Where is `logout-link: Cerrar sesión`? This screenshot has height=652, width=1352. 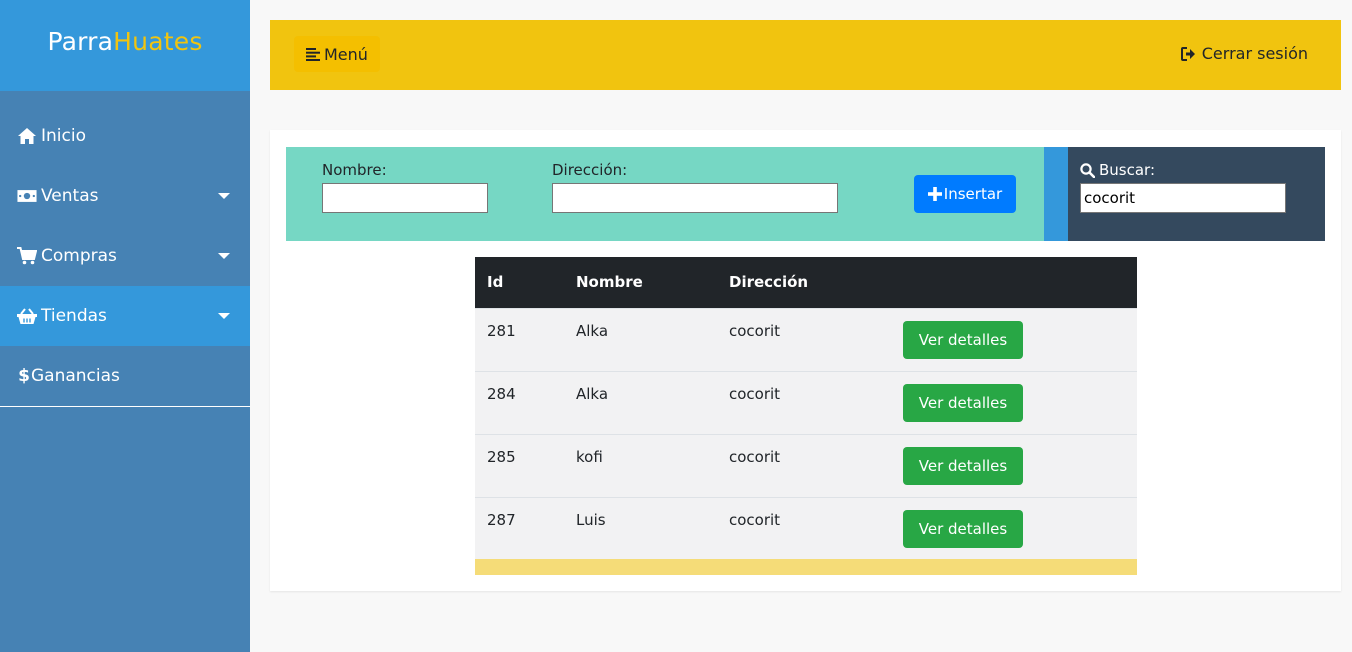
logout-link: Cerrar sesión is located at coordinates (1244, 53).